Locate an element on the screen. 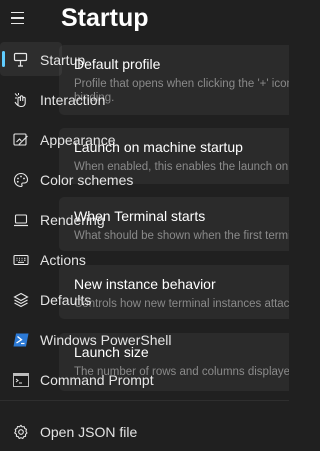 This screenshot has width=320, height=451. nav-item-windows-powershell: Windows PowerShell is located at coordinates (86, 339).